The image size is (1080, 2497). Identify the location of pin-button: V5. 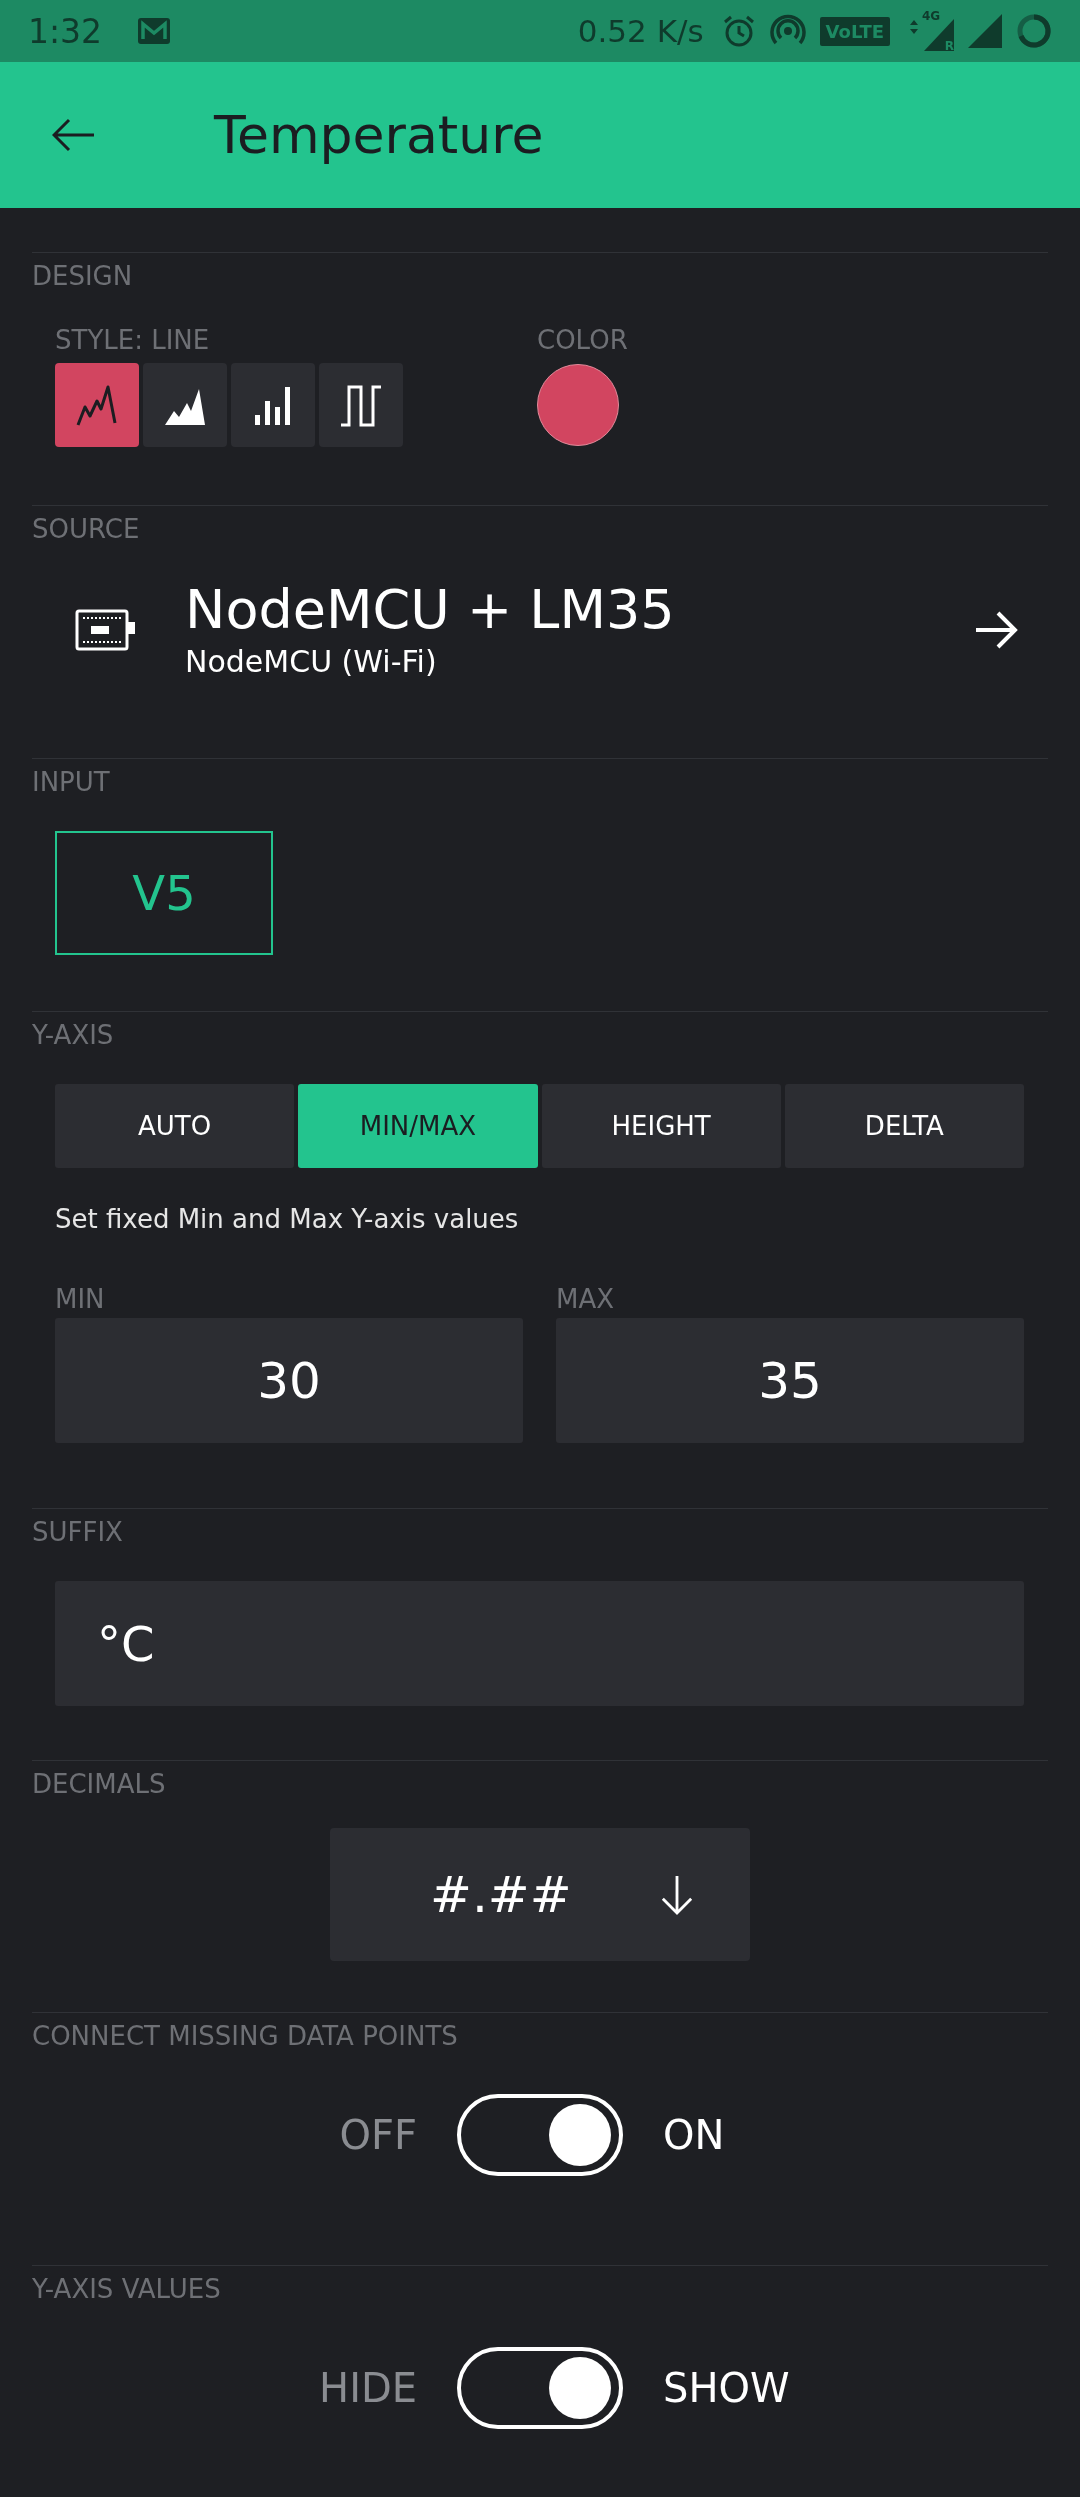
(164, 893).